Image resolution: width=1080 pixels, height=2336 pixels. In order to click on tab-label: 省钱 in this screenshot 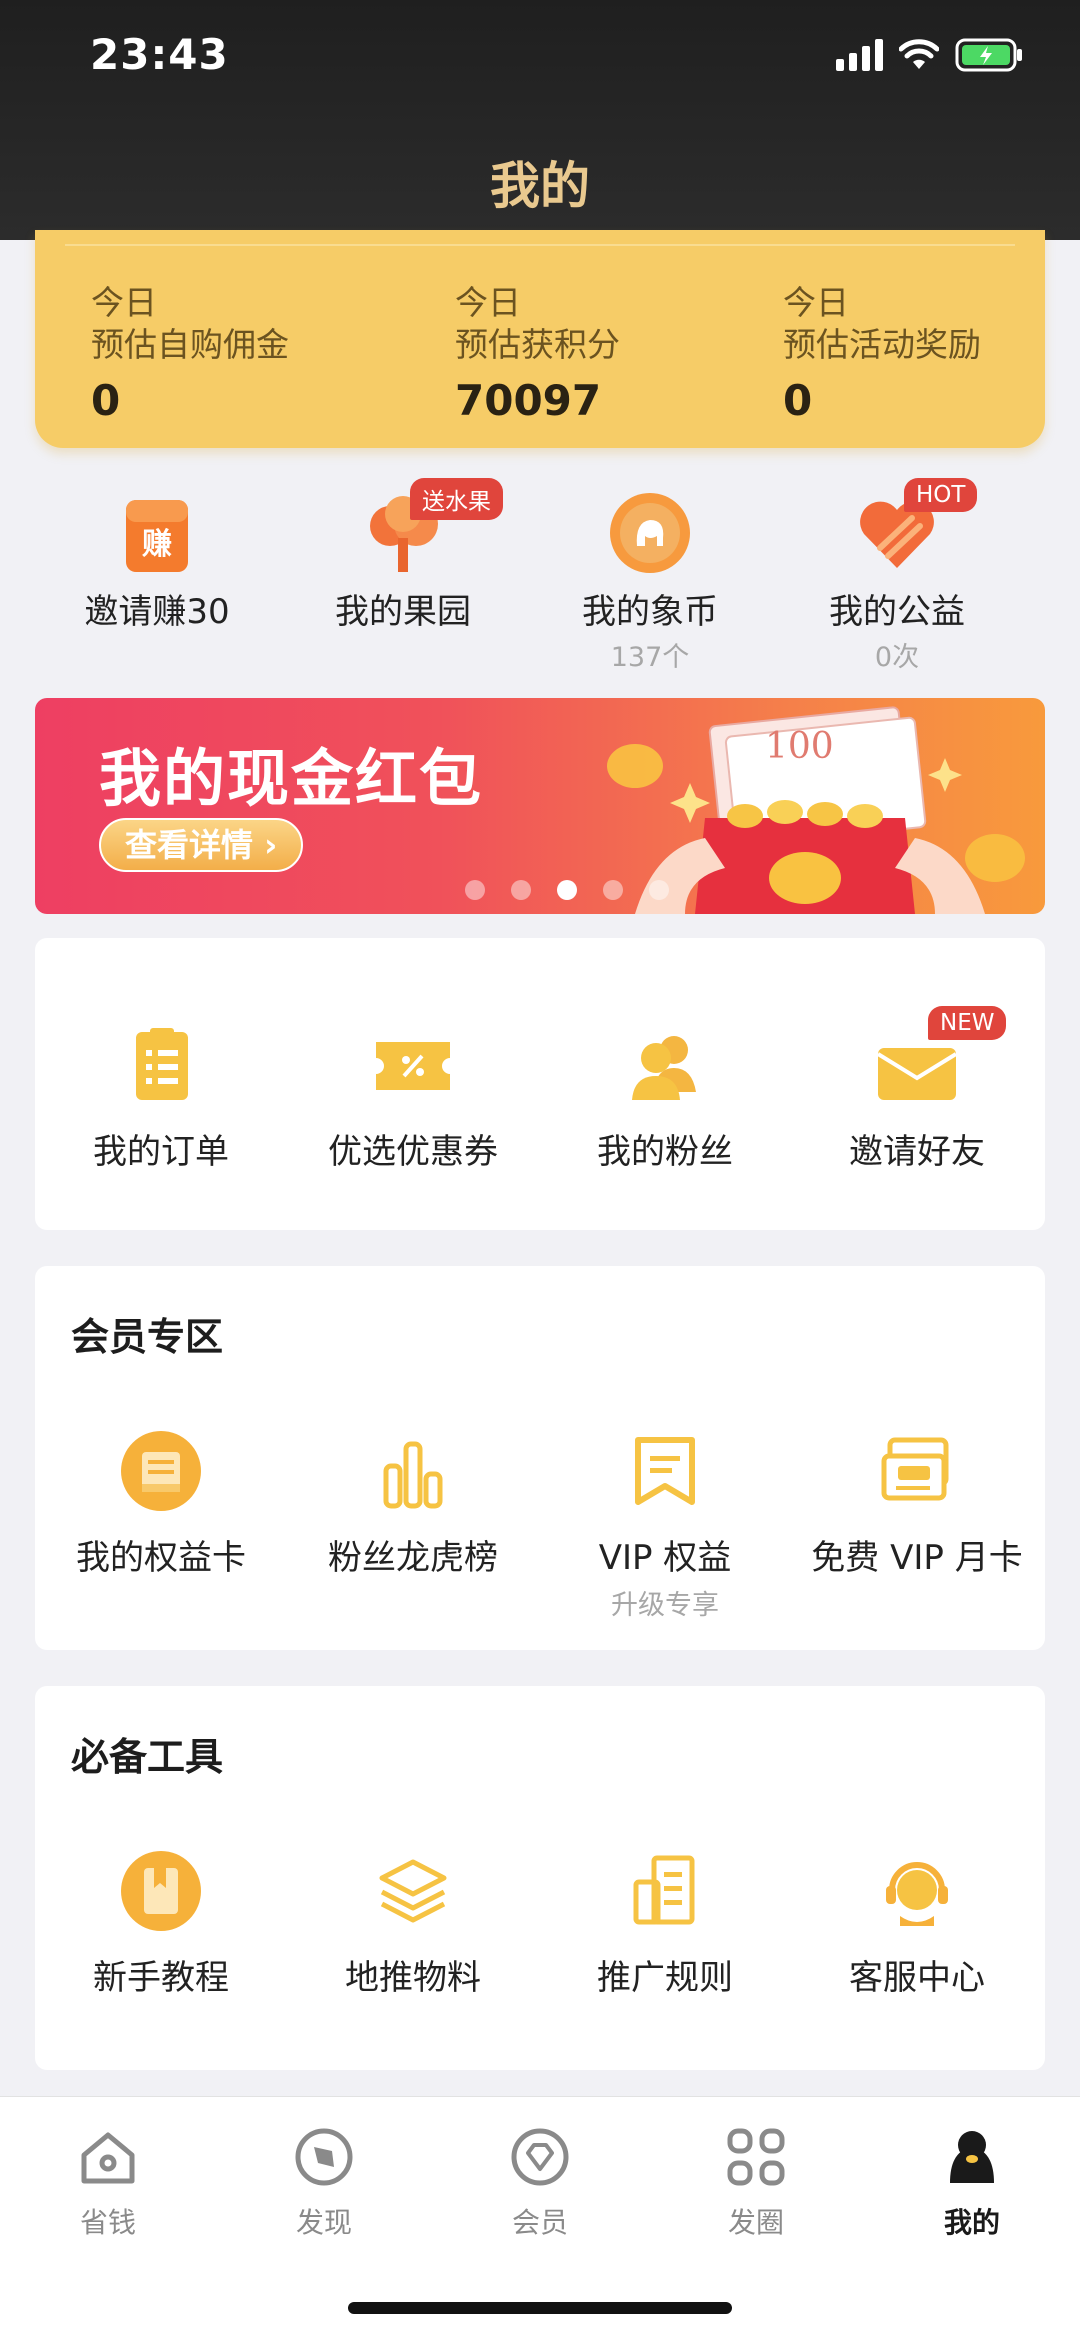, I will do `click(107, 2222)`.